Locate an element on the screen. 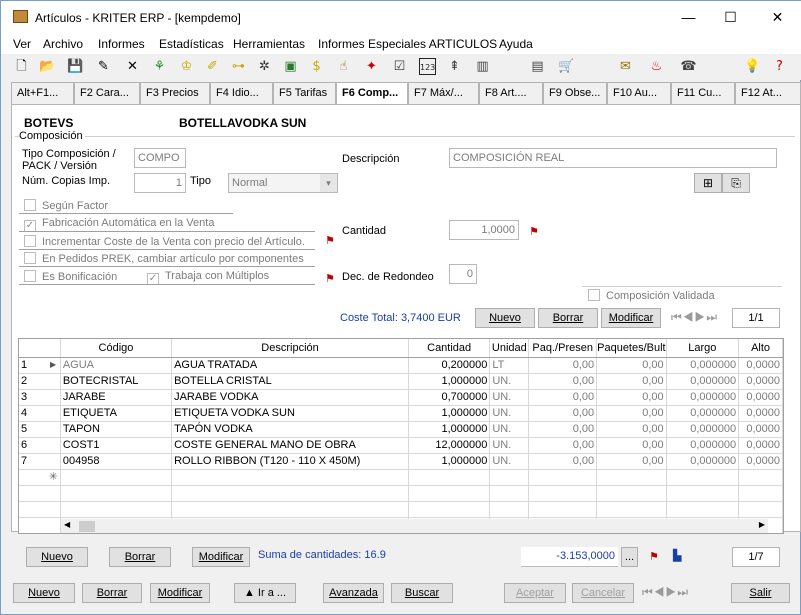  pencil-icon: ✐ is located at coordinates (212, 66).